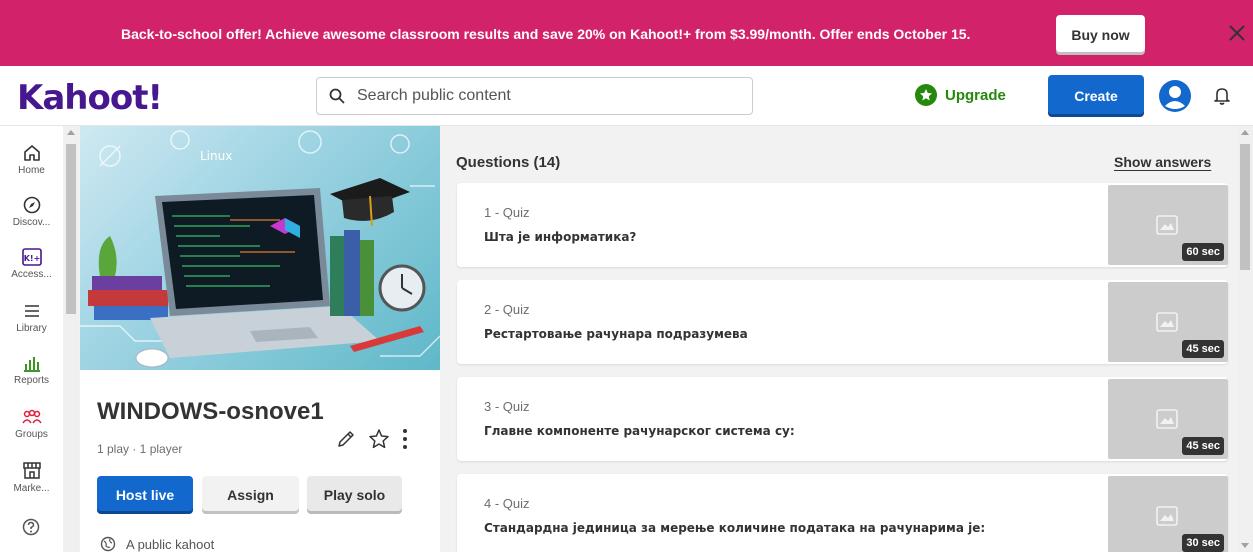 The width and height of the screenshot is (1253, 552). Describe the element at coordinates (71, 339) in the screenshot. I see `left-scrollbar` at that location.